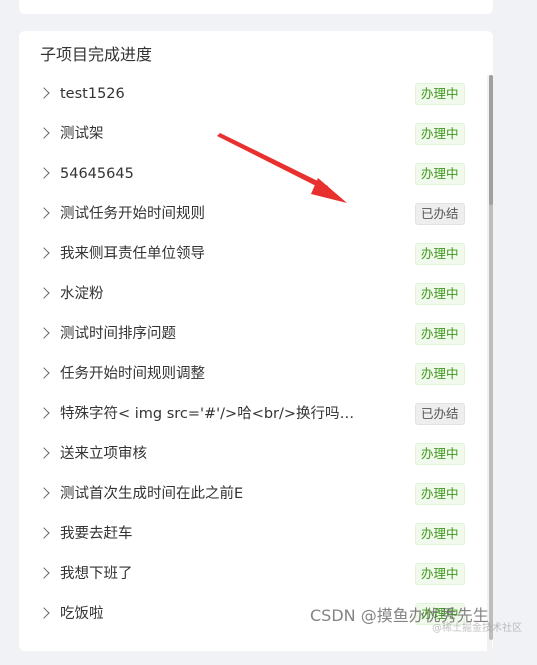 The width and height of the screenshot is (537, 665). What do you see at coordinates (254, 295) in the screenshot?
I see `list-item: 水淀粉 办理中` at bounding box center [254, 295].